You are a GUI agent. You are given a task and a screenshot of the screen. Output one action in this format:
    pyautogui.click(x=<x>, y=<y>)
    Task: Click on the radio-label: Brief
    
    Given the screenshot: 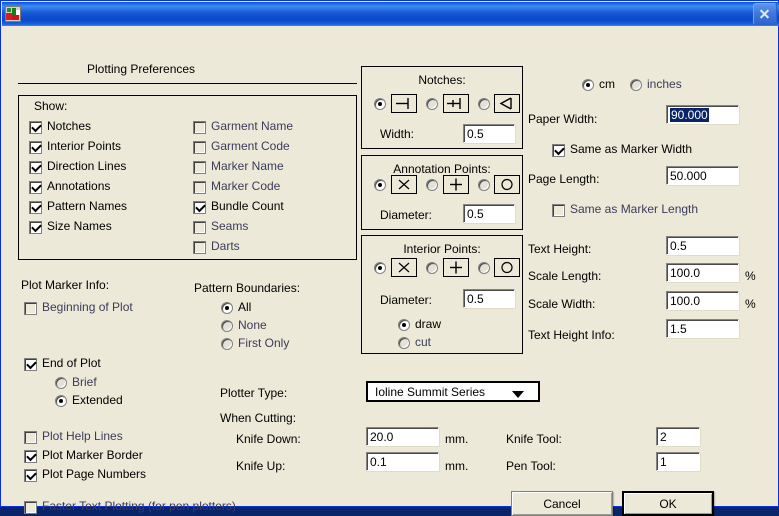 What is the action you would take?
    pyautogui.click(x=84, y=382)
    